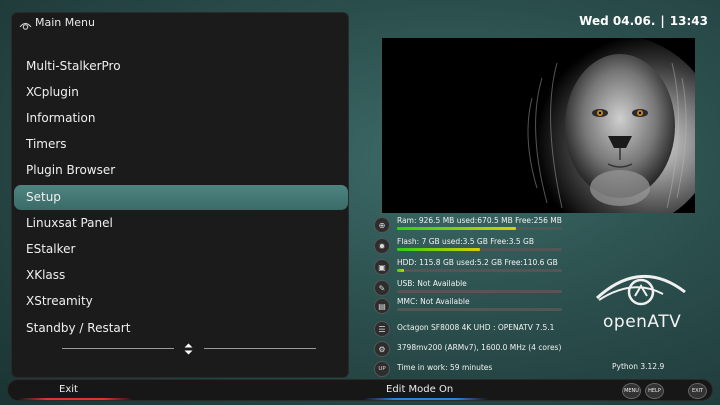 The height and width of the screenshot is (405, 720). Describe the element at coordinates (65, 22) in the screenshot. I see `menu-title: Main Menu` at that location.